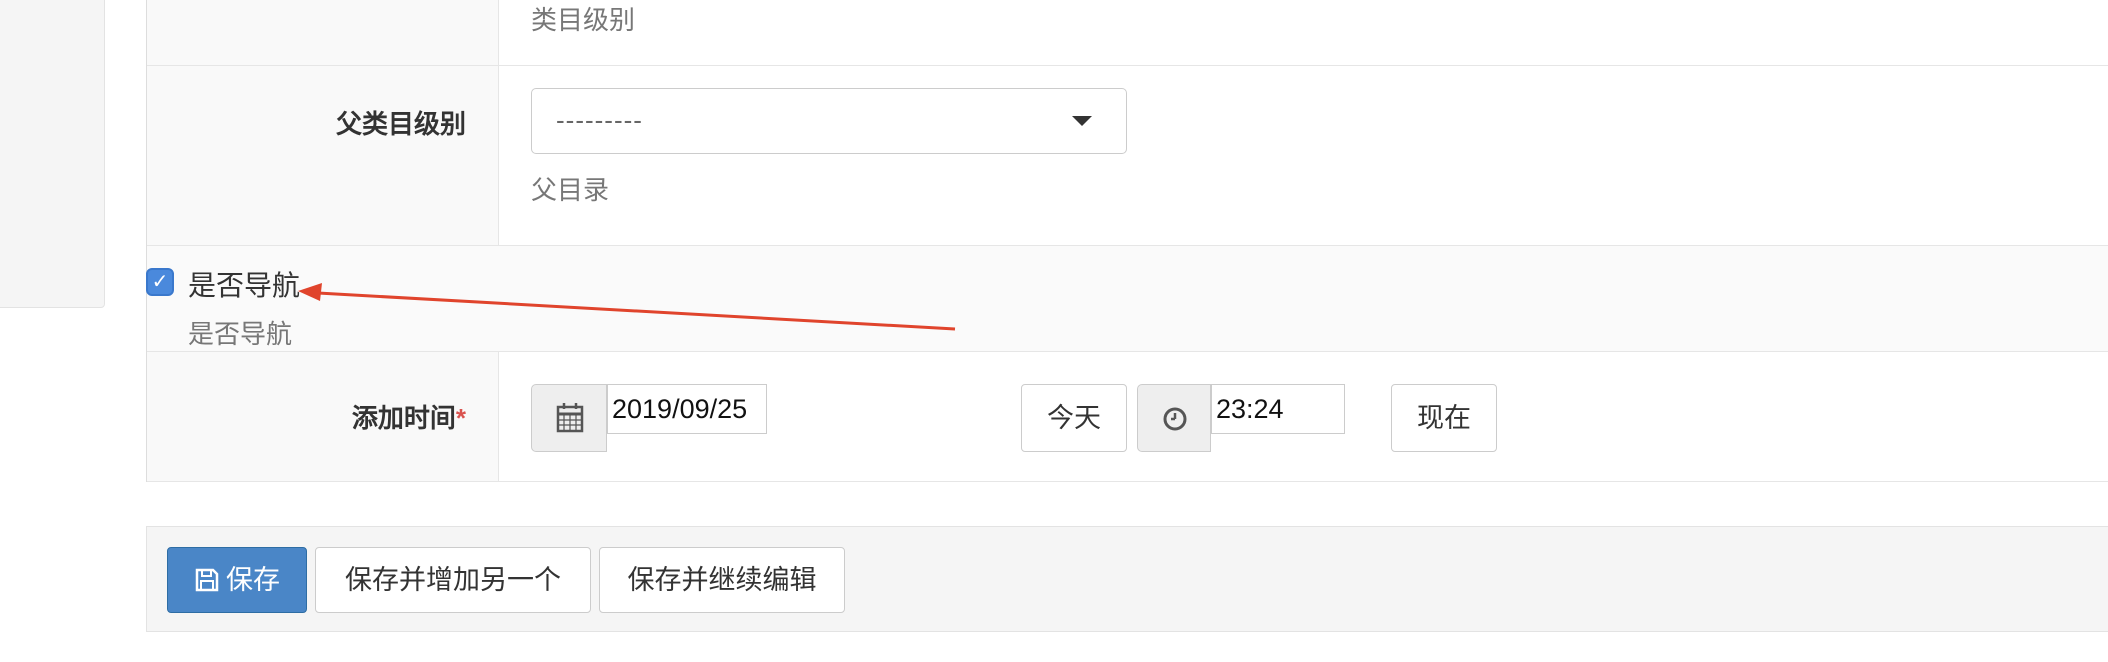  I want to click on submit-row: 保存 保存并增加另一个 保存并继续编辑, so click(1127, 579).